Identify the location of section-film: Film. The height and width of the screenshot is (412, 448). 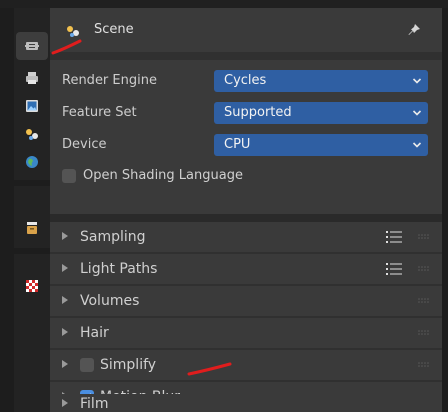
(246, 403).